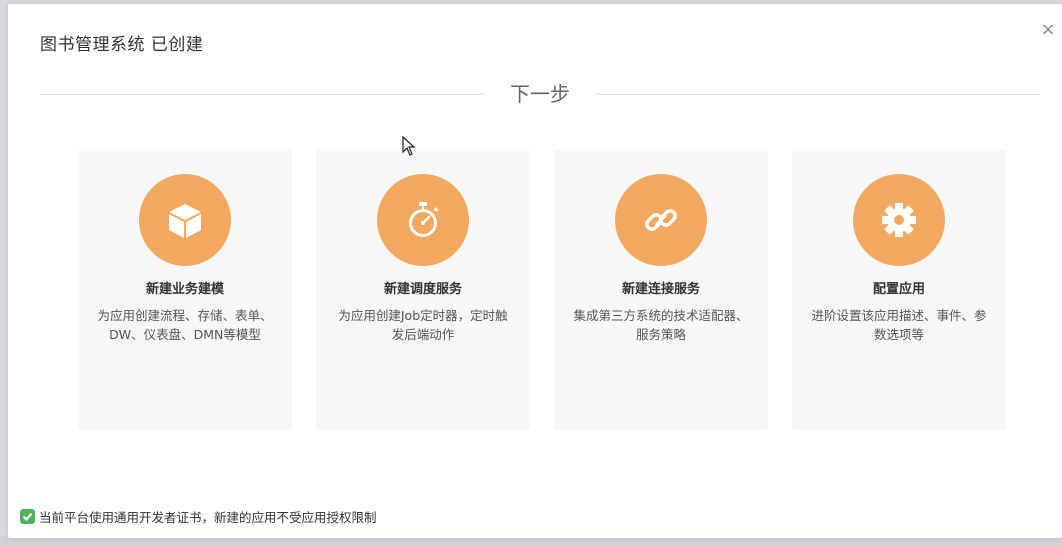  I want to click on dialog-title: 图书管理系统 已创建, so click(122, 45).